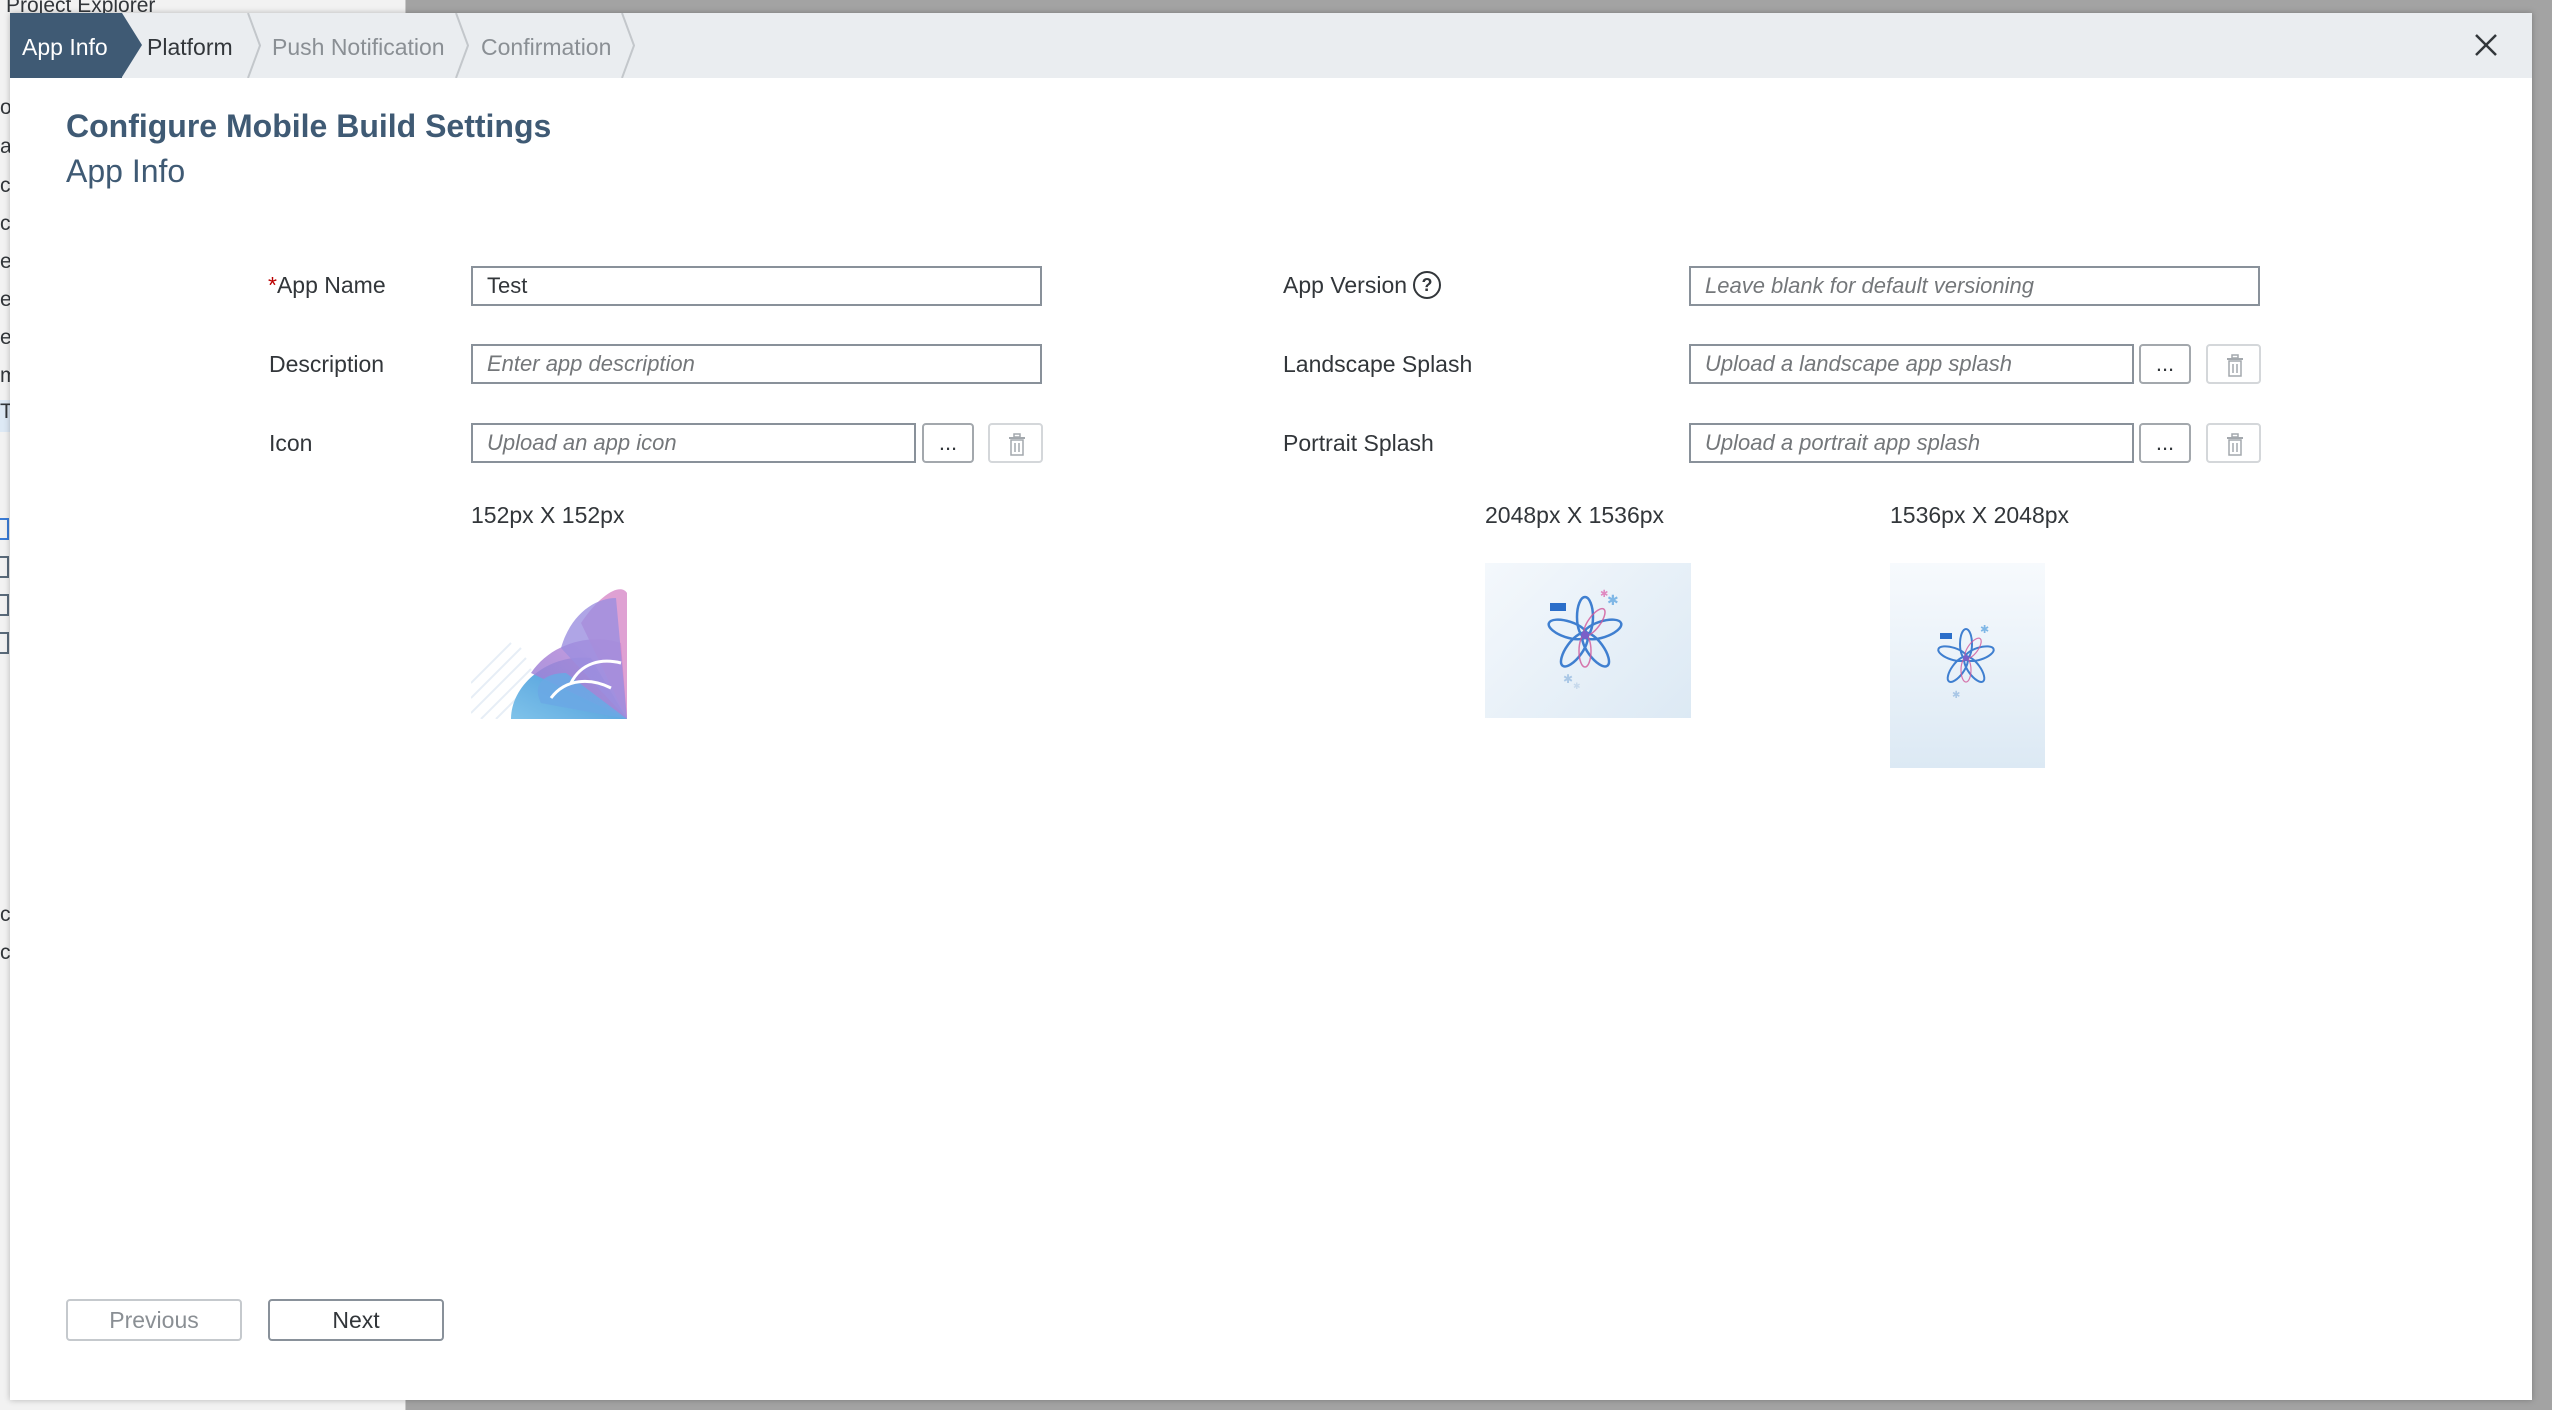 This screenshot has width=2552, height=1410. What do you see at coordinates (291, 443) in the screenshot?
I see `icon-label: Icon` at bounding box center [291, 443].